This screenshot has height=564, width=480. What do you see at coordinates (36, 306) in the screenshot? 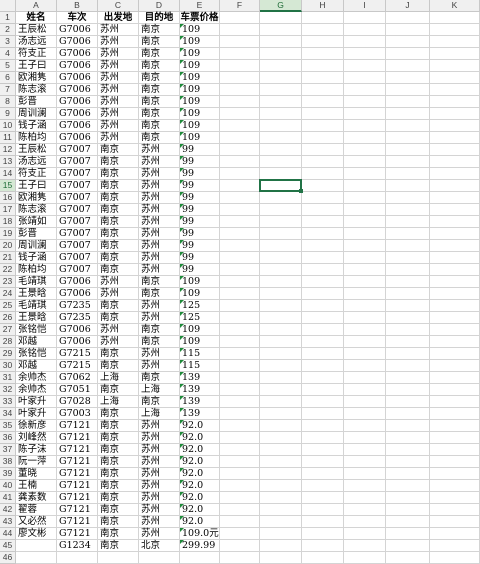
I see `cell-a25: 毛靖琪` at bounding box center [36, 306].